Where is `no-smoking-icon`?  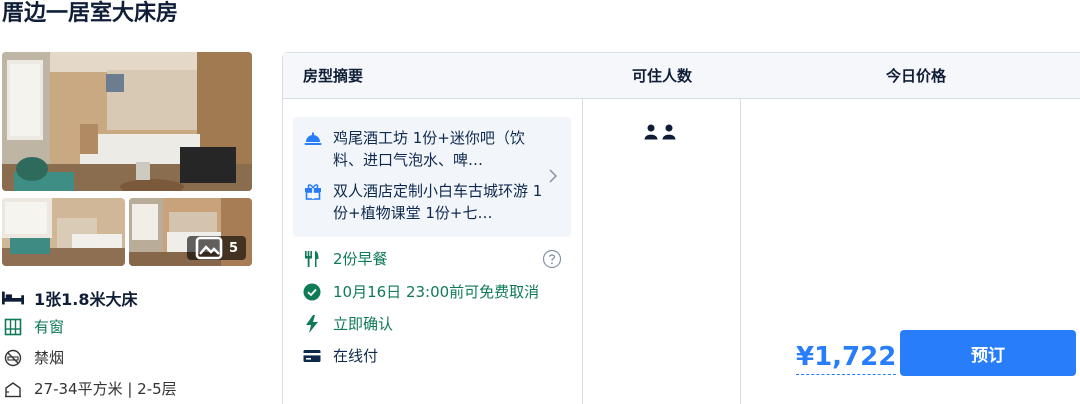
no-smoking-icon is located at coordinates (13, 358).